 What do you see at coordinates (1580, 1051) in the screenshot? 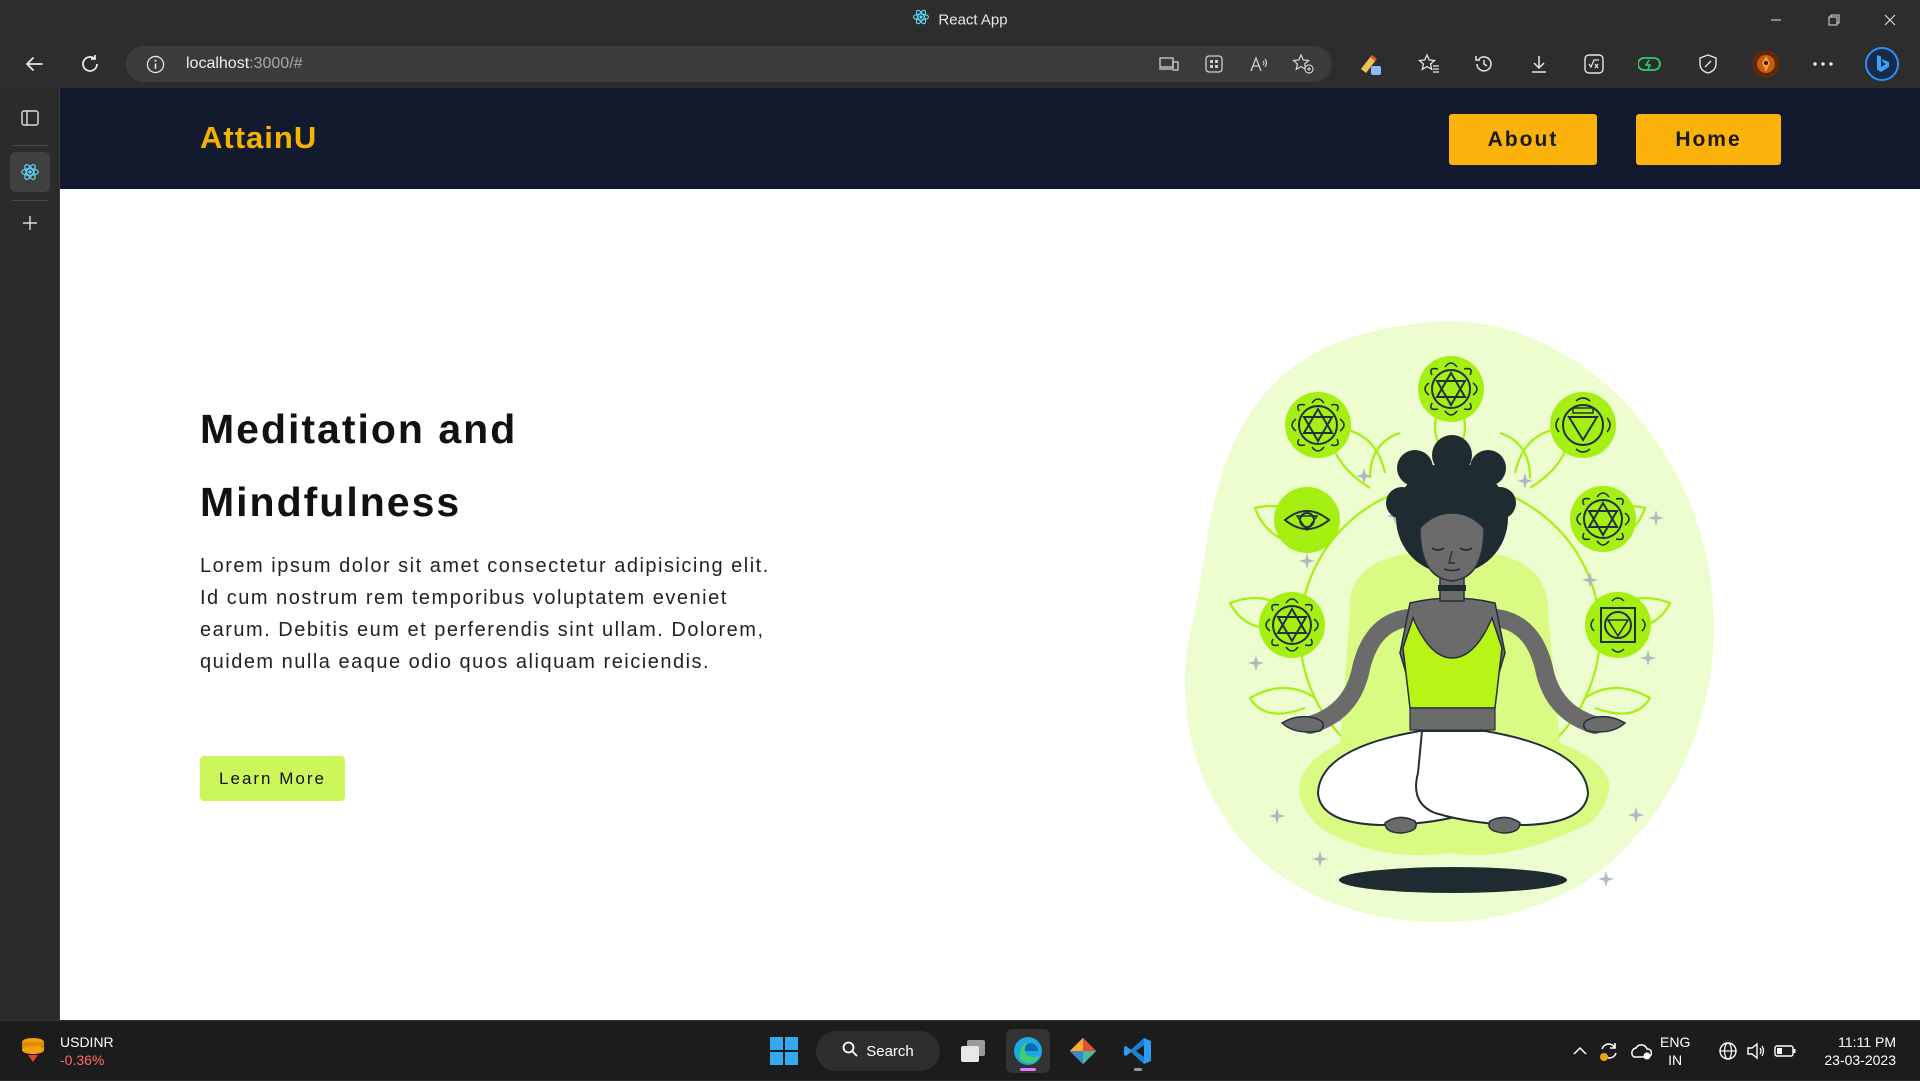
I see `show-hidden-icons` at bounding box center [1580, 1051].